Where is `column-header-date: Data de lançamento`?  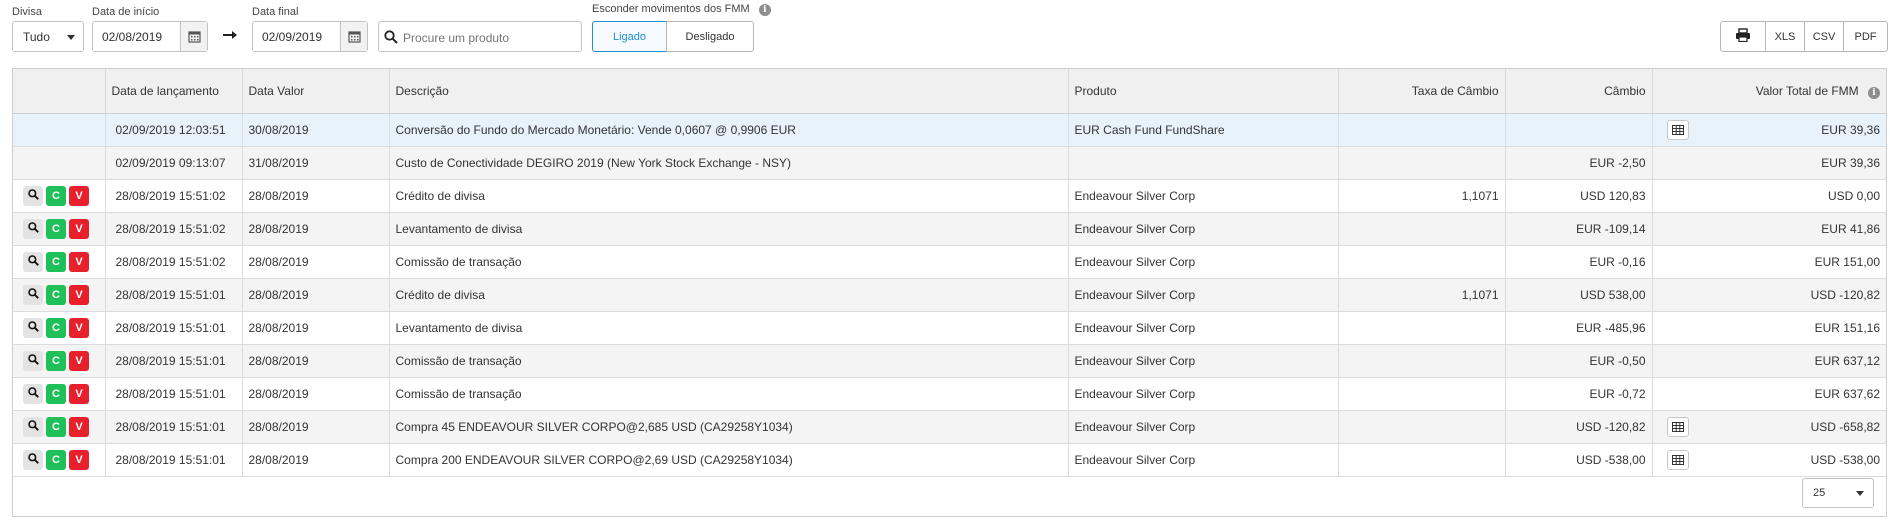
column-header-date: Data de lançamento is located at coordinates (174, 91).